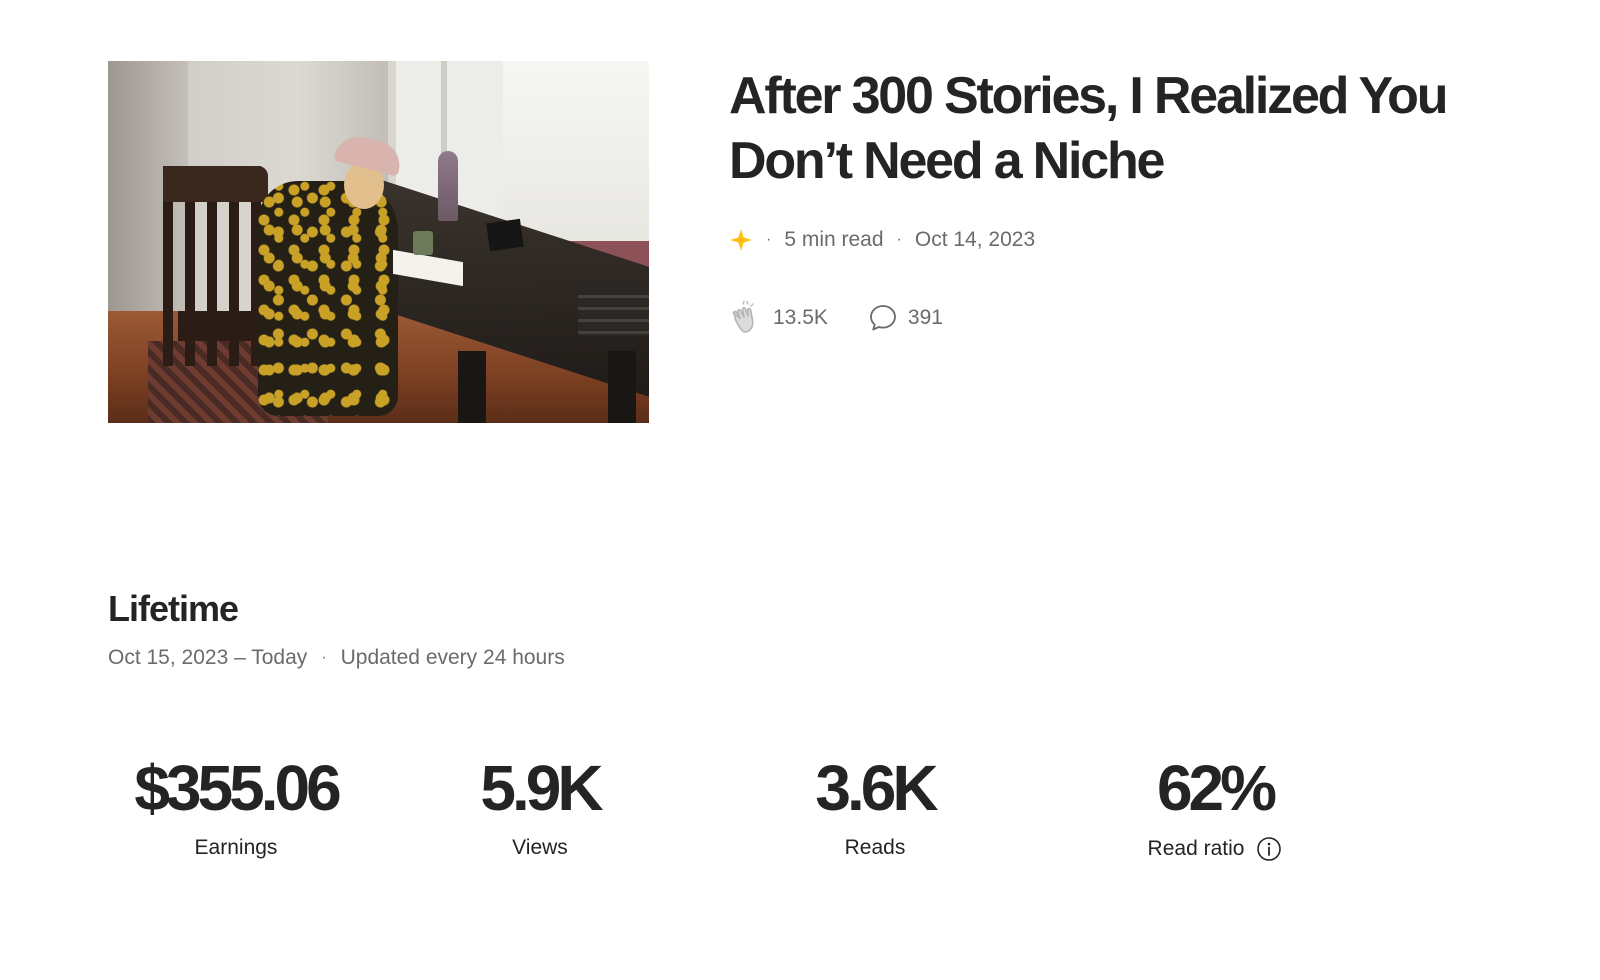 This screenshot has height=980, width=1600. What do you see at coordinates (237, 788) in the screenshot?
I see `stat-value: $355.06` at bounding box center [237, 788].